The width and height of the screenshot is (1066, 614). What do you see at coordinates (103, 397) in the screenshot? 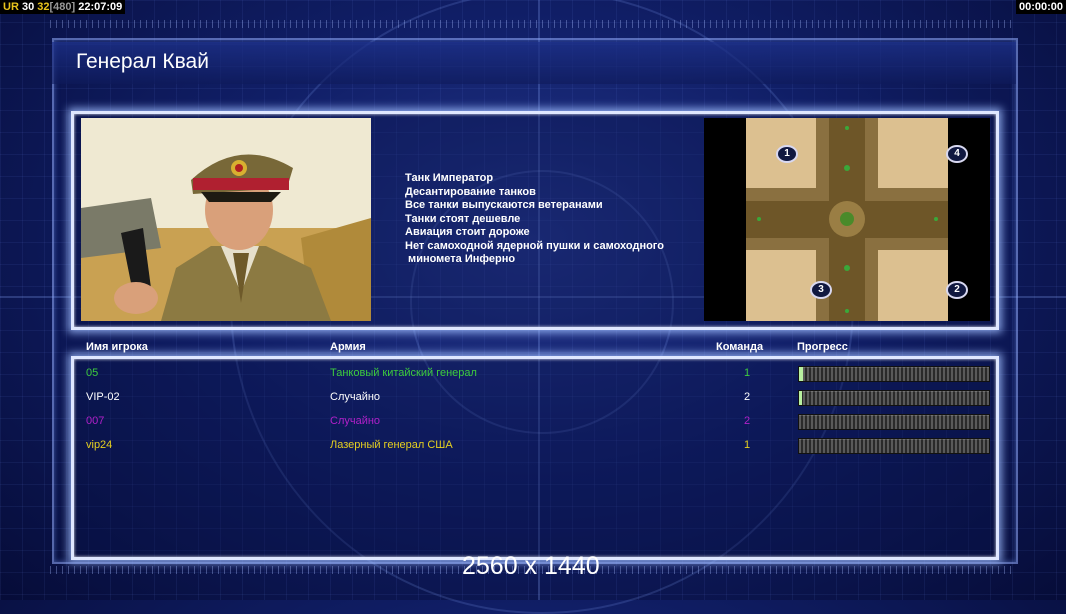
I see `player-name: VIP-02` at bounding box center [103, 397].